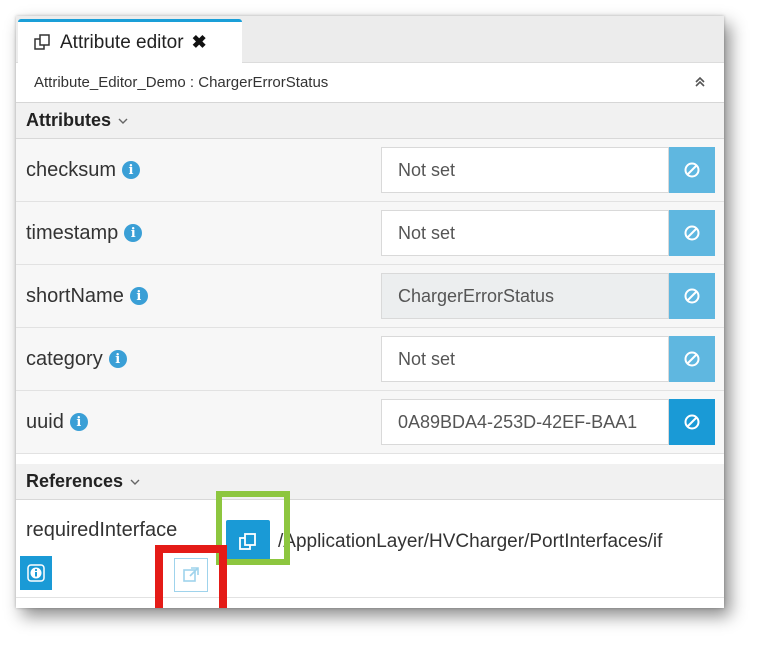 This screenshot has width=767, height=648. I want to click on tab-attribute-editor: Attribute editor ✖, so click(130, 41).